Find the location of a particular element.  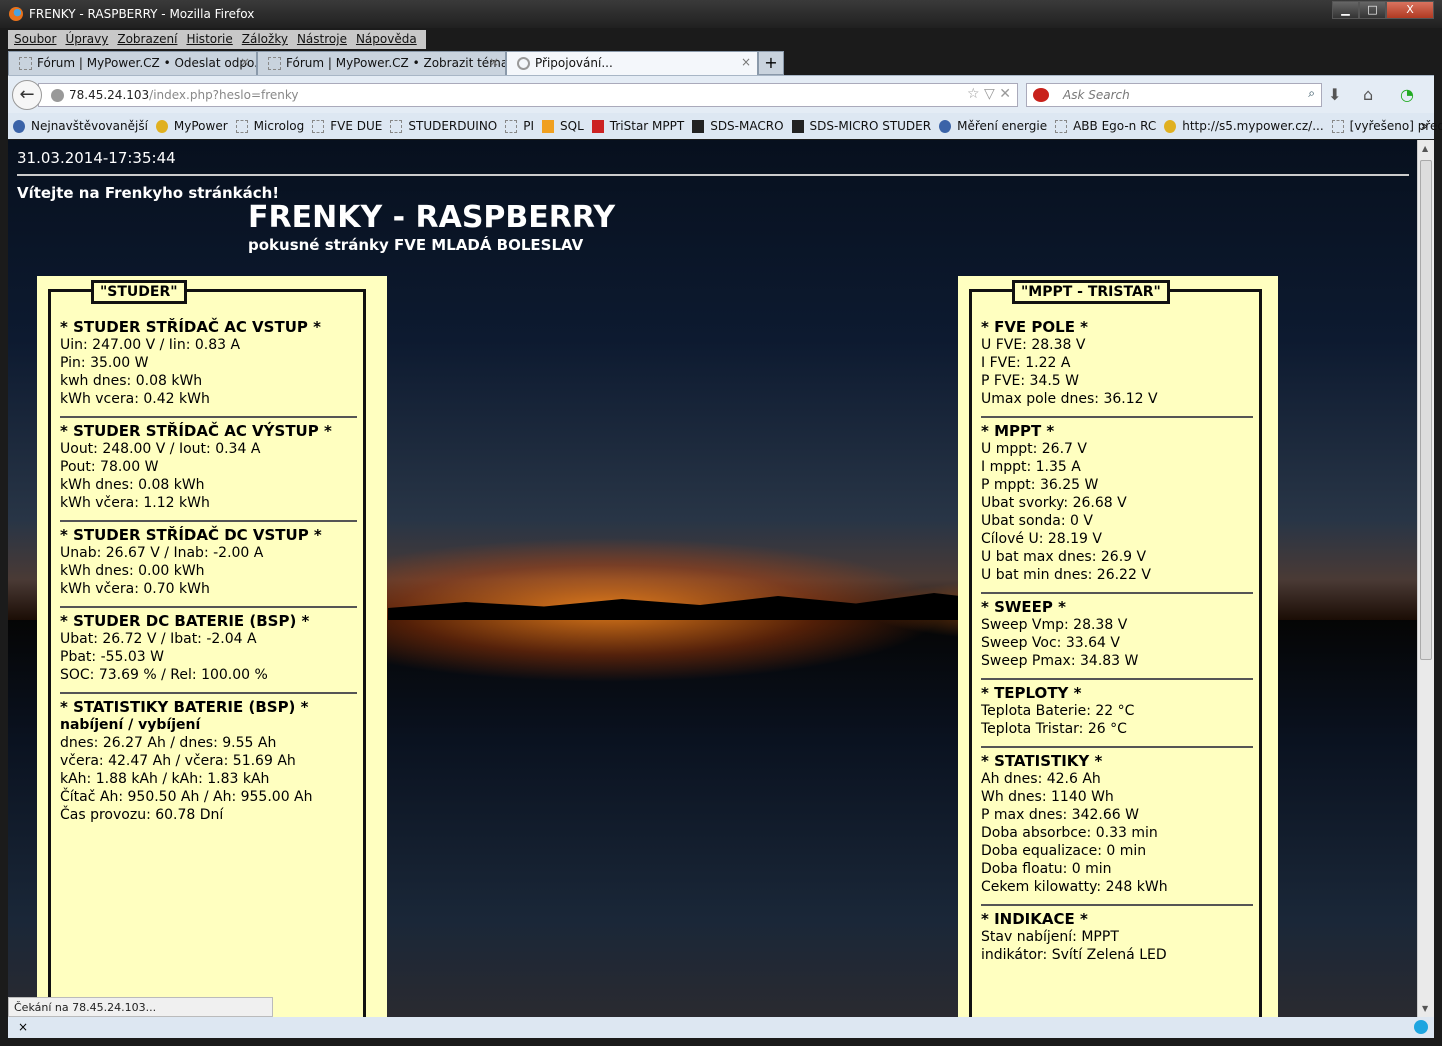

search-input: Ask Search ⌕ is located at coordinates (1174, 95).